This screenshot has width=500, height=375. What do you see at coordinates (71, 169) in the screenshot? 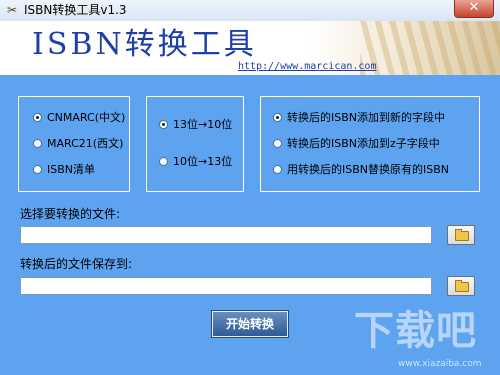
I see `radio-label: ISBN清单` at bounding box center [71, 169].